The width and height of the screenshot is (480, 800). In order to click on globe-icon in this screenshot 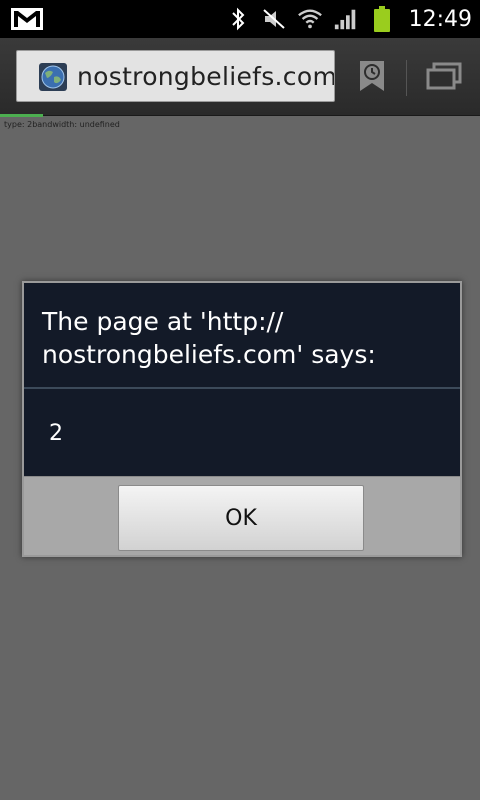, I will do `click(53, 77)`.